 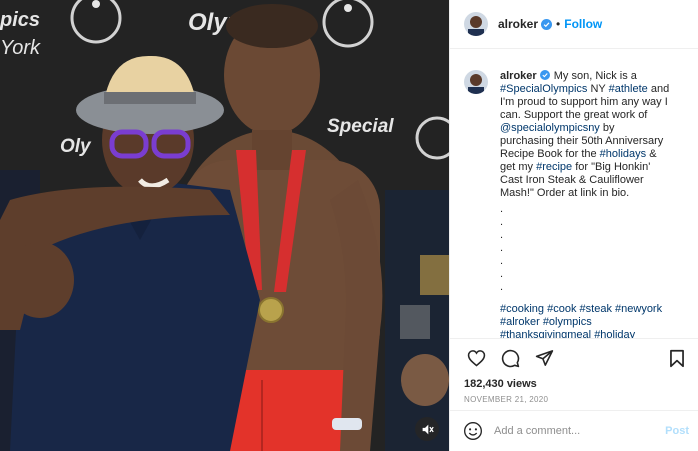 What do you see at coordinates (628, 89) in the screenshot?
I see `caption-hashtag-link: #athlete` at bounding box center [628, 89].